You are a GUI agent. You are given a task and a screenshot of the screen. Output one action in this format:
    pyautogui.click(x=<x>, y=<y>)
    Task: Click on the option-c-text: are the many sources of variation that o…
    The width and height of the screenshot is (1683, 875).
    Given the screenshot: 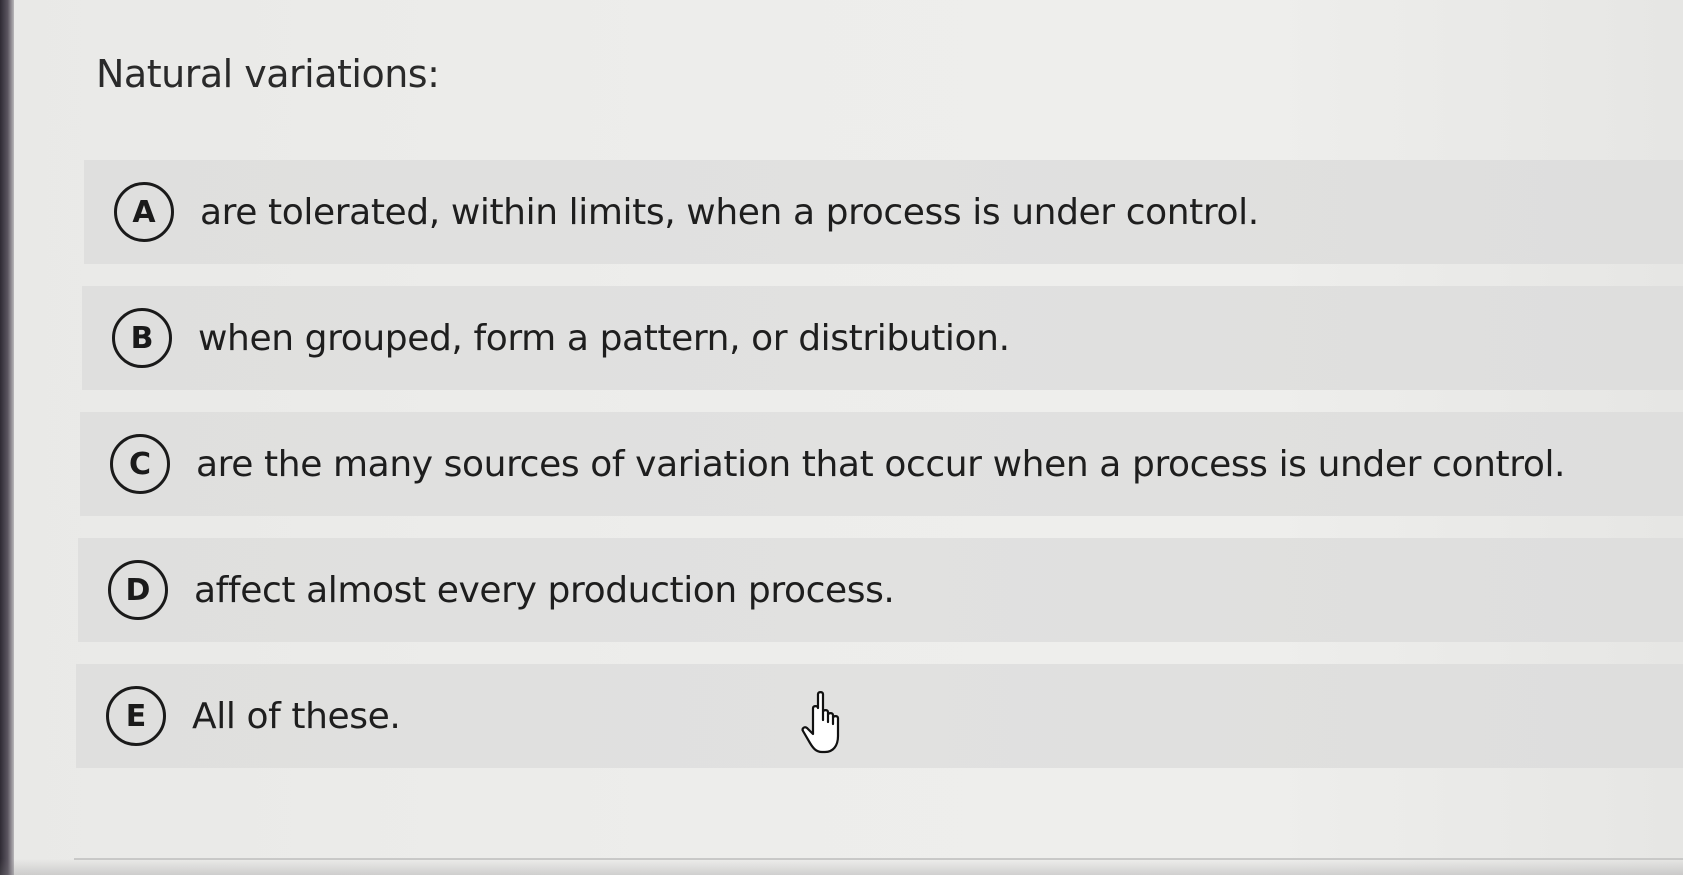 What is the action you would take?
    pyautogui.click(x=881, y=464)
    